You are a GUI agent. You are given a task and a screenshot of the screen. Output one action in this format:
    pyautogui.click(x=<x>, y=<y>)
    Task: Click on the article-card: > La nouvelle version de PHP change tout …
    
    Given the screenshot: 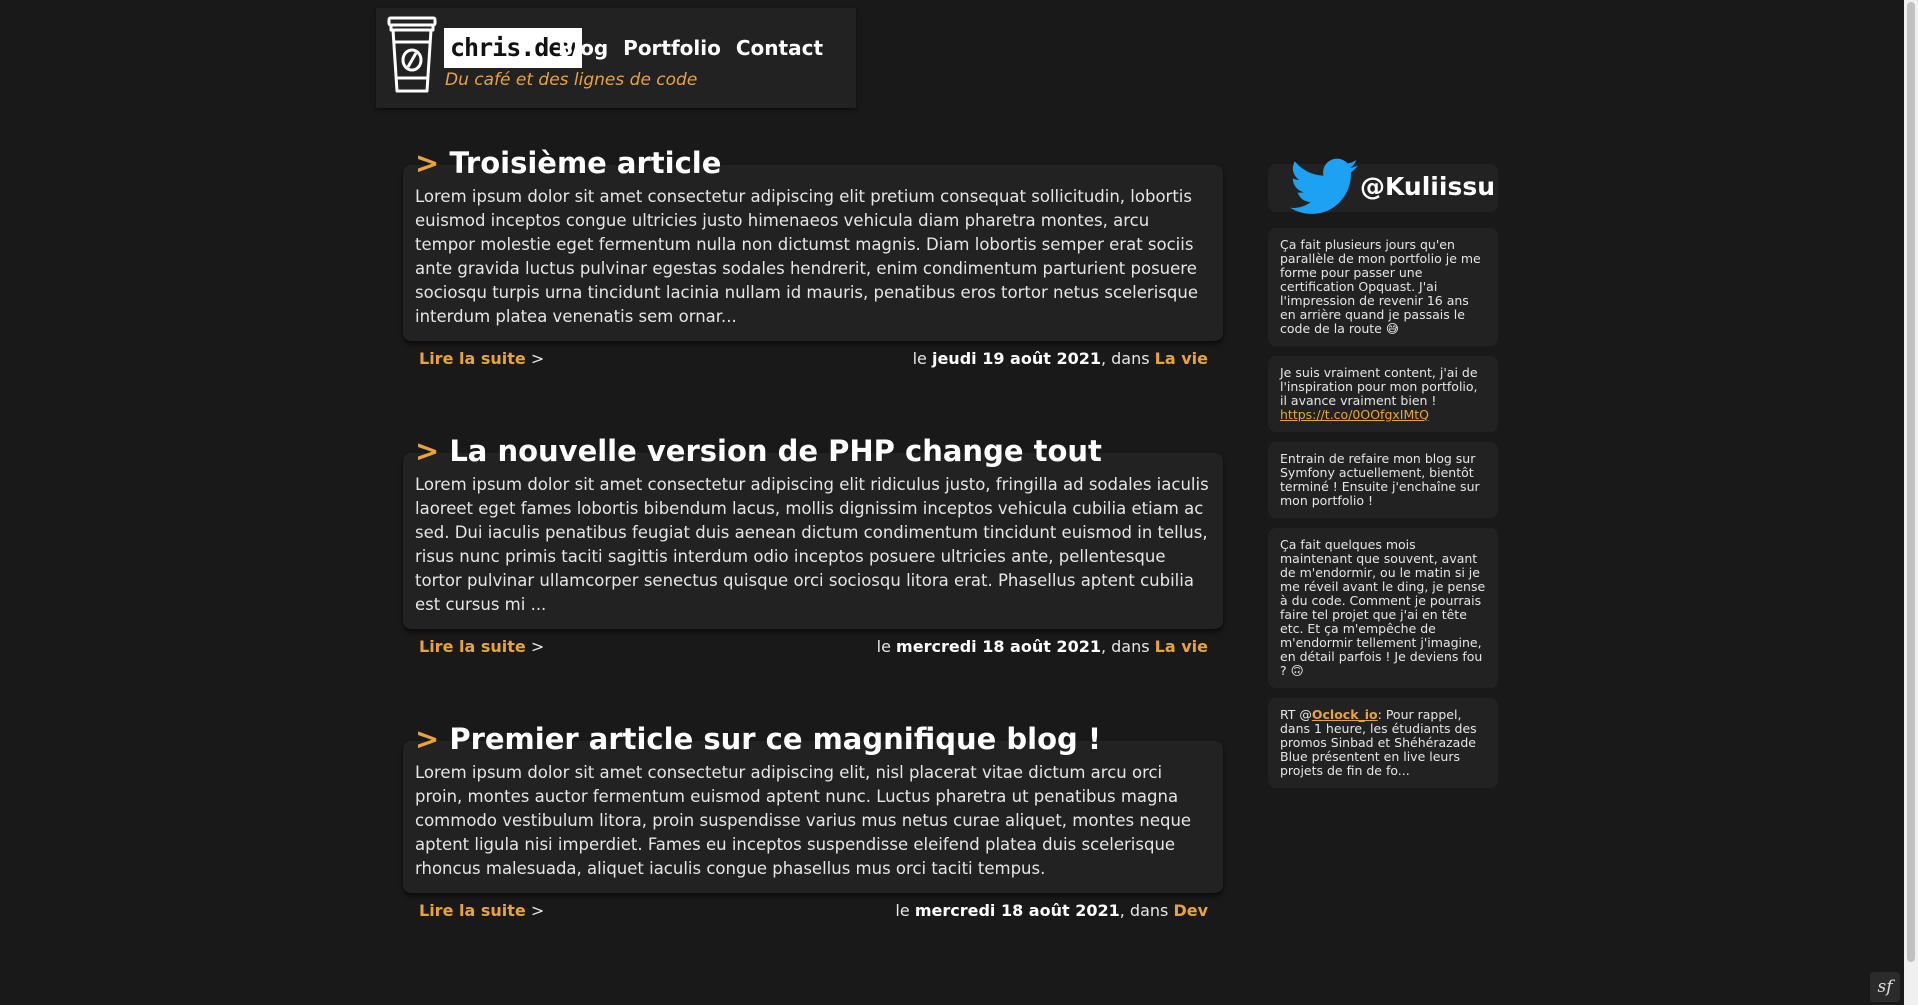 What is the action you would take?
    pyautogui.click(x=813, y=545)
    